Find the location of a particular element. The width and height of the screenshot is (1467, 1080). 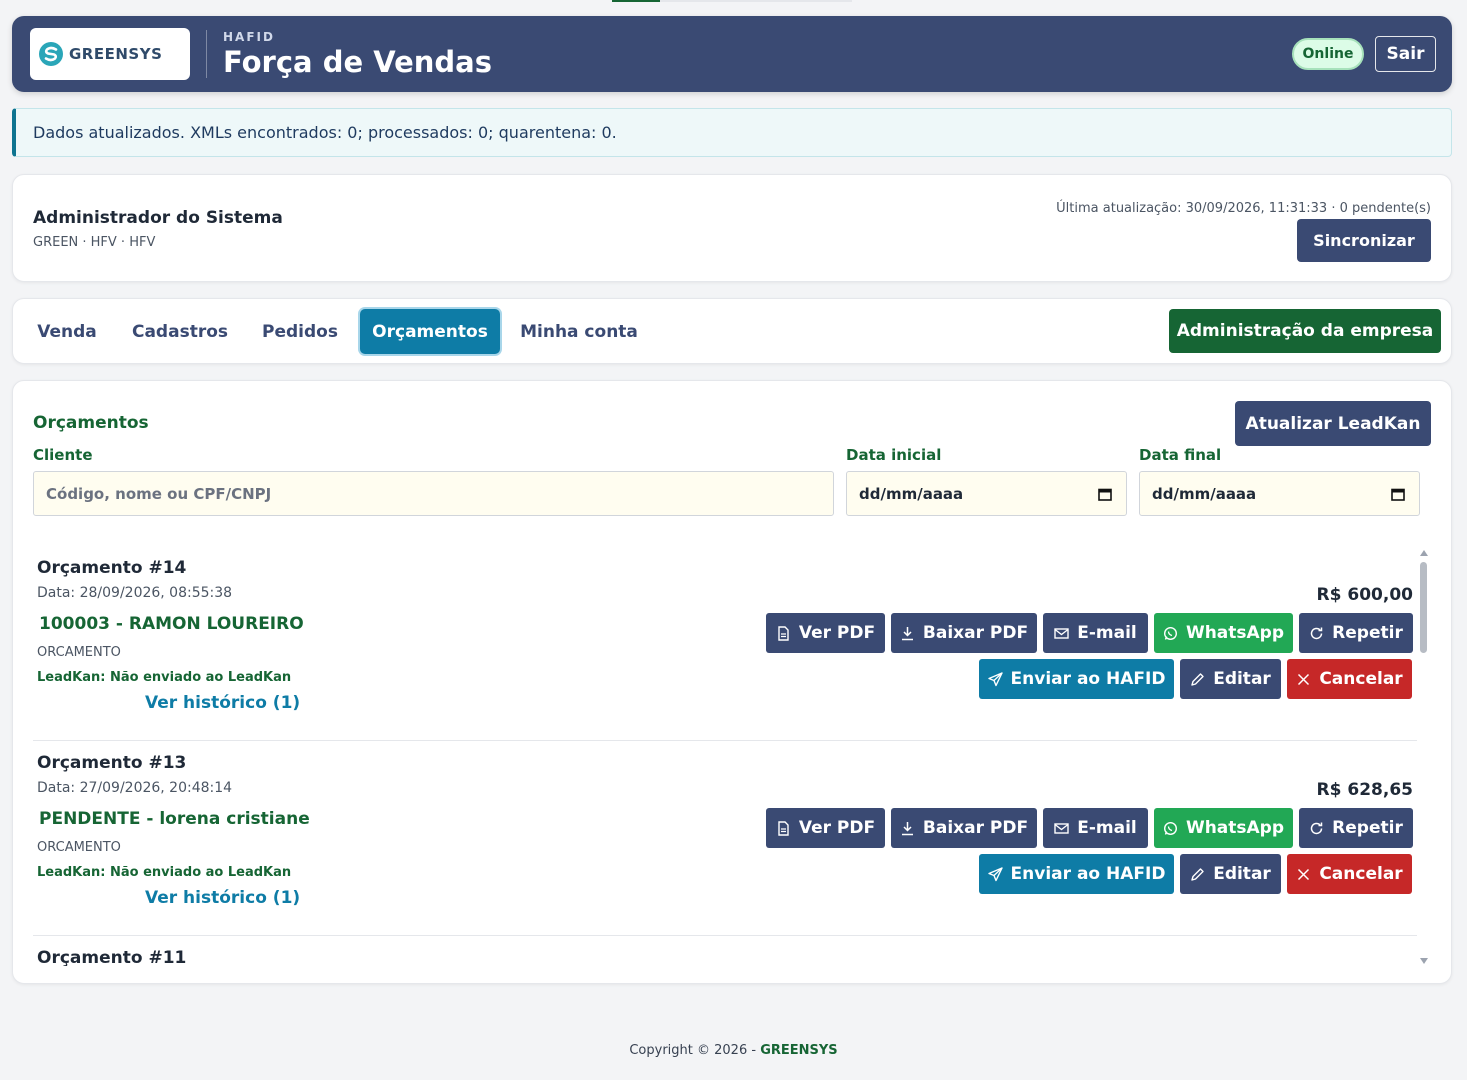

client-search-input: Código, nome ou CPF/CNPJ is located at coordinates (433, 493).